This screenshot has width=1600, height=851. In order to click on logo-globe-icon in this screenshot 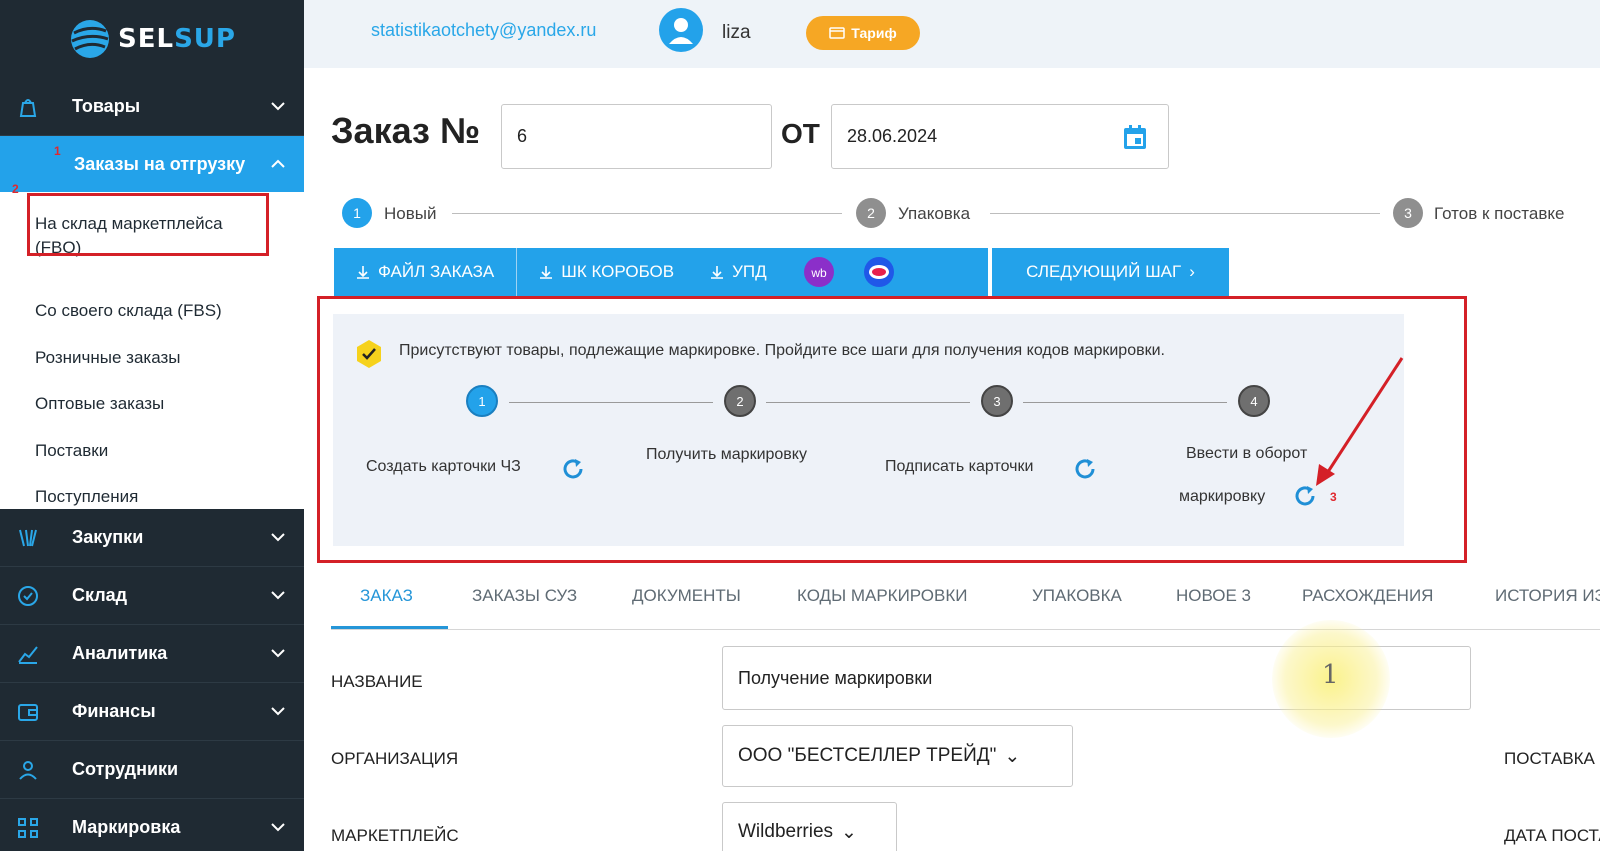, I will do `click(90, 39)`.